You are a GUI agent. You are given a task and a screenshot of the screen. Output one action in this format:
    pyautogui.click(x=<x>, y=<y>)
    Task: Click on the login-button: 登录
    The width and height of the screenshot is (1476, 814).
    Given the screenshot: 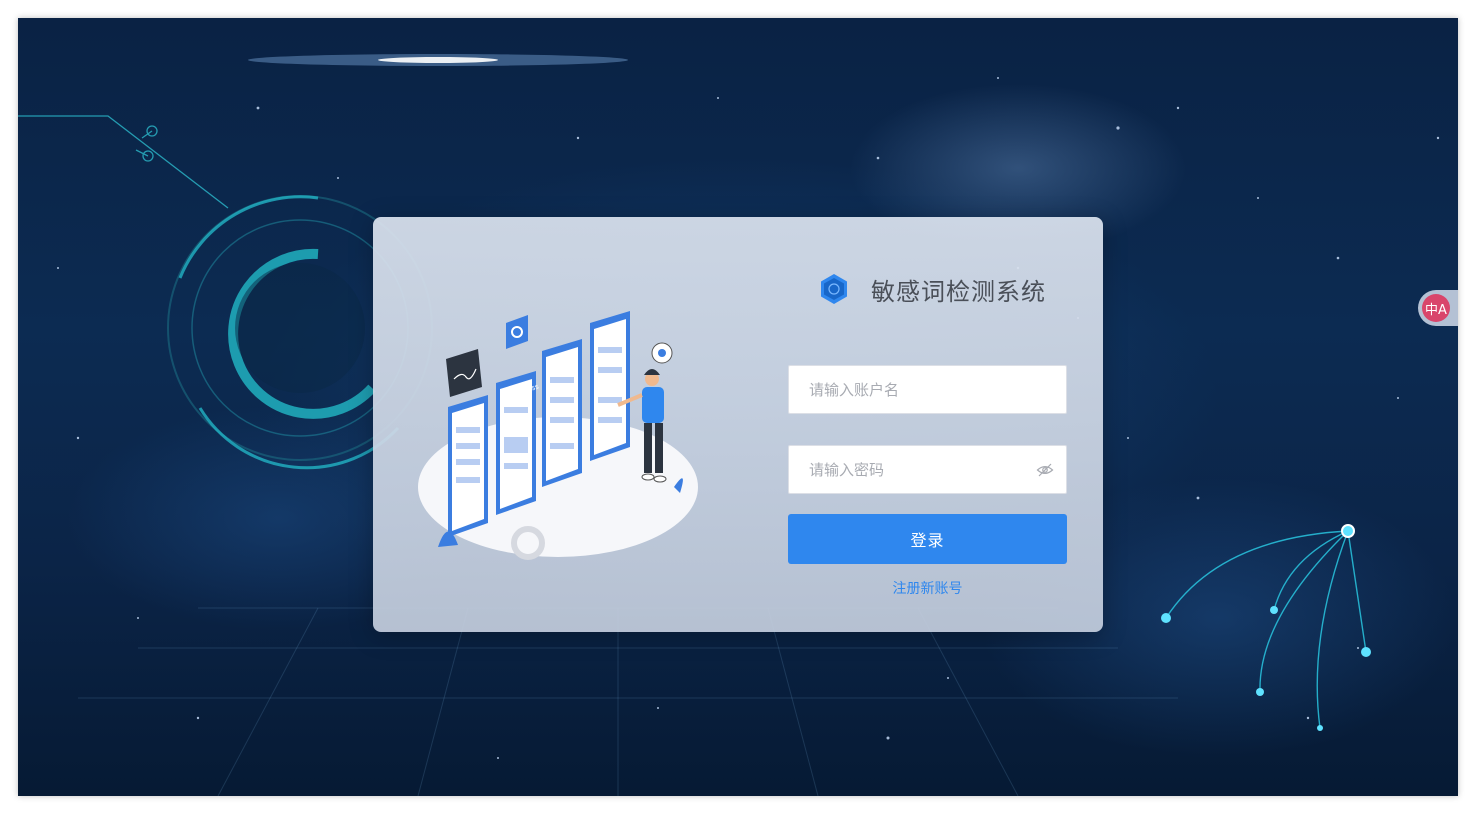 What is the action you would take?
    pyautogui.click(x=927, y=539)
    